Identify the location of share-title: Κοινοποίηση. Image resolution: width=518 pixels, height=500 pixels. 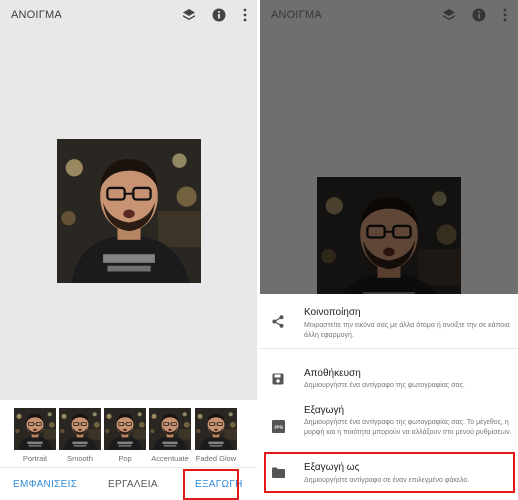
(332, 312).